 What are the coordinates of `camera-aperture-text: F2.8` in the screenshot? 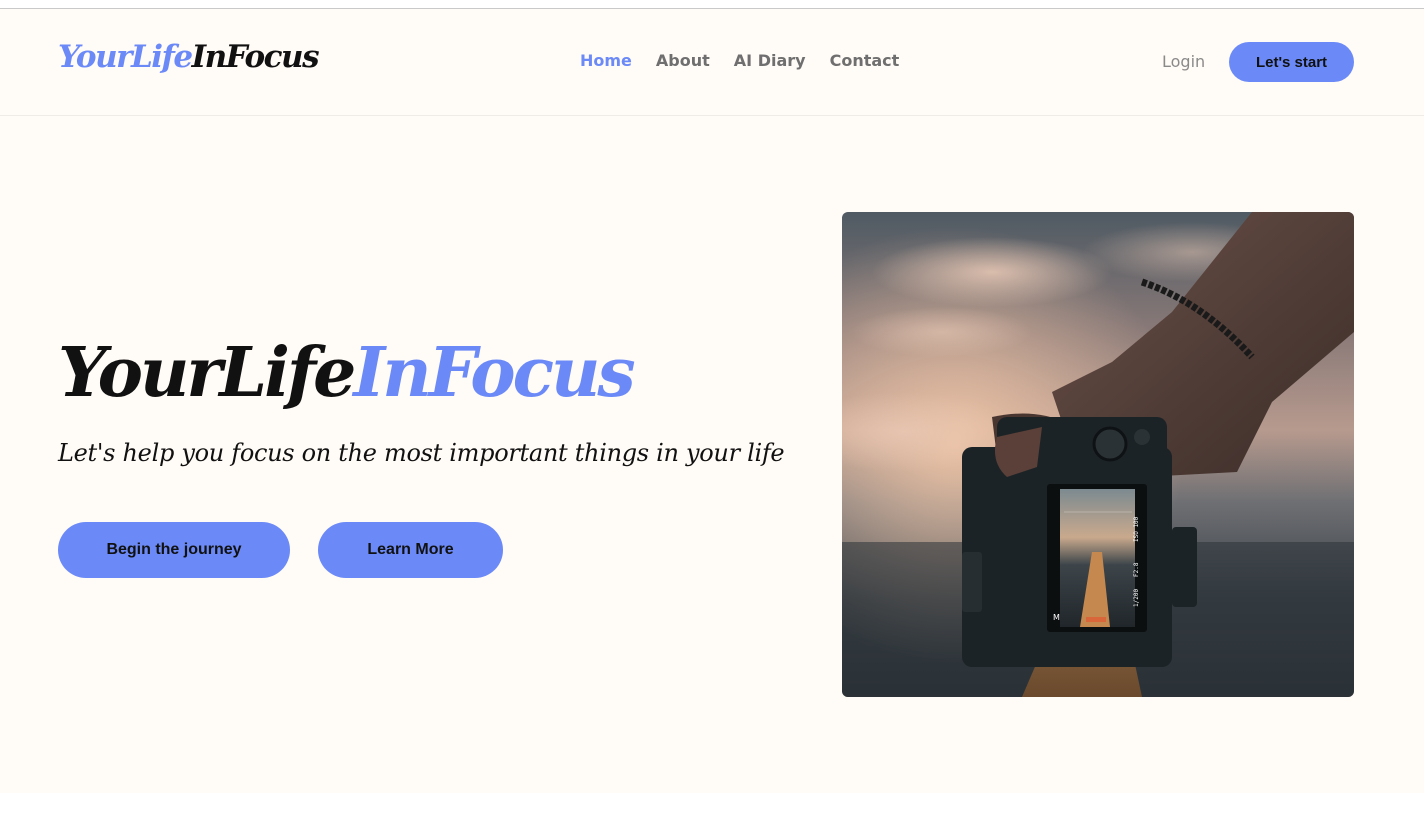 It's located at (1136, 569).